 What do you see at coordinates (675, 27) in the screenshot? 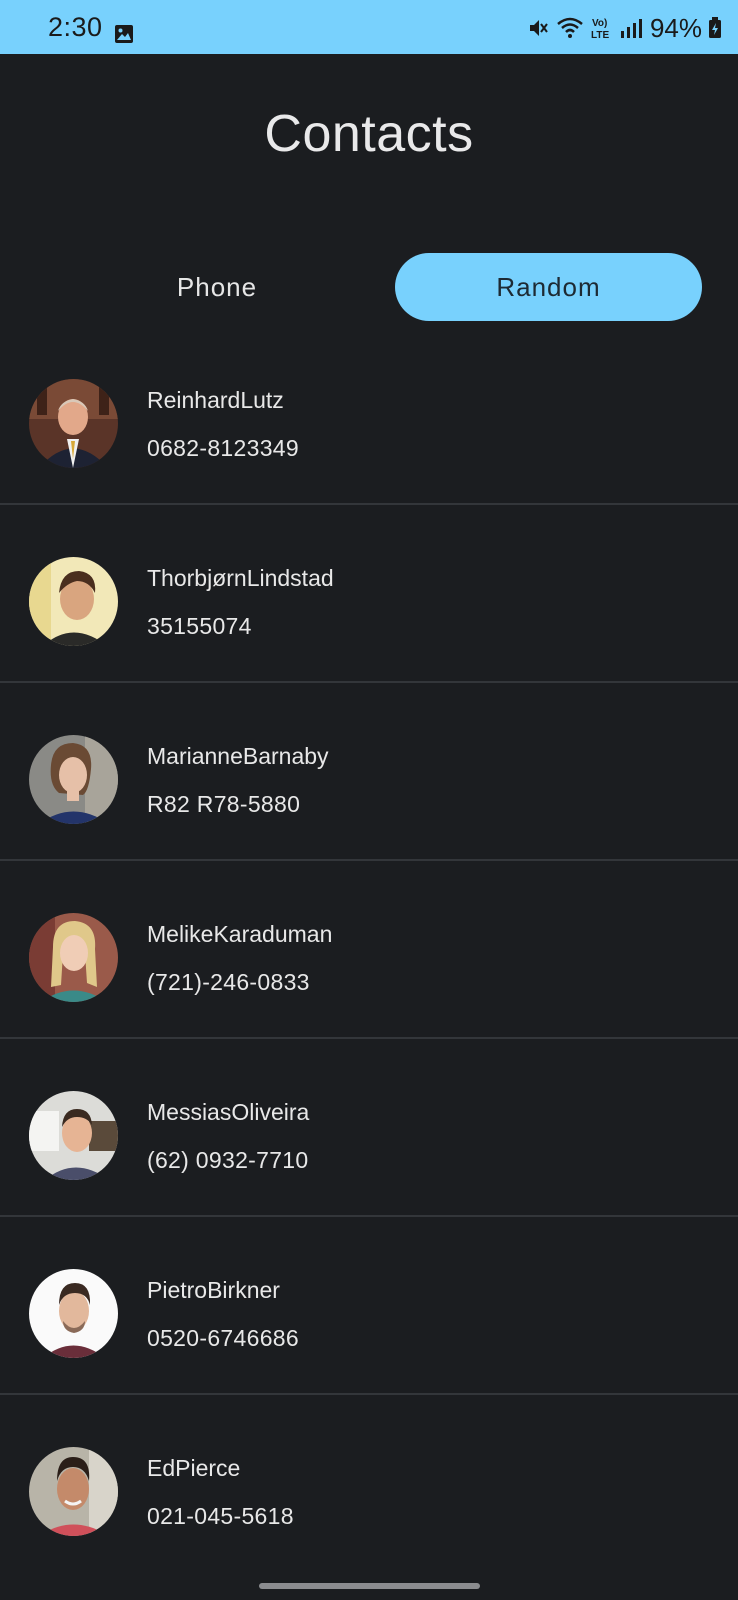
I see `battery-percent: 94%` at bounding box center [675, 27].